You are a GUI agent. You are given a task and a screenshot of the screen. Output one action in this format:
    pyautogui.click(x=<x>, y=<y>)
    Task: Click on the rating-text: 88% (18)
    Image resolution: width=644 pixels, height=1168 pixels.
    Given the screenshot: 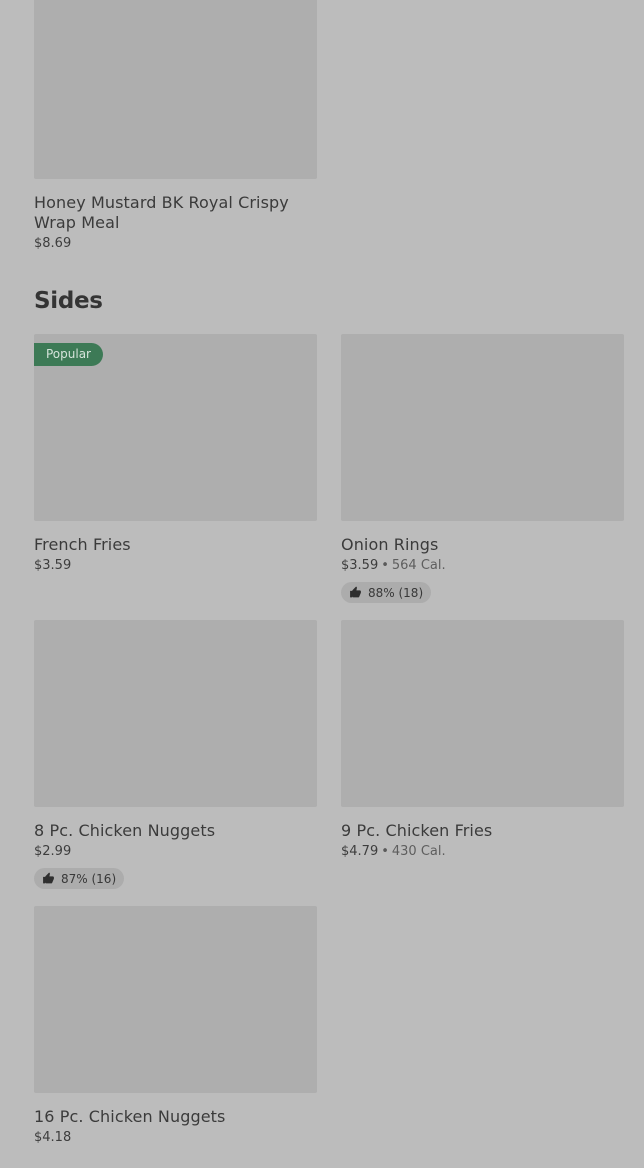 What is the action you would take?
    pyautogui.click(x=396, y=592)
    